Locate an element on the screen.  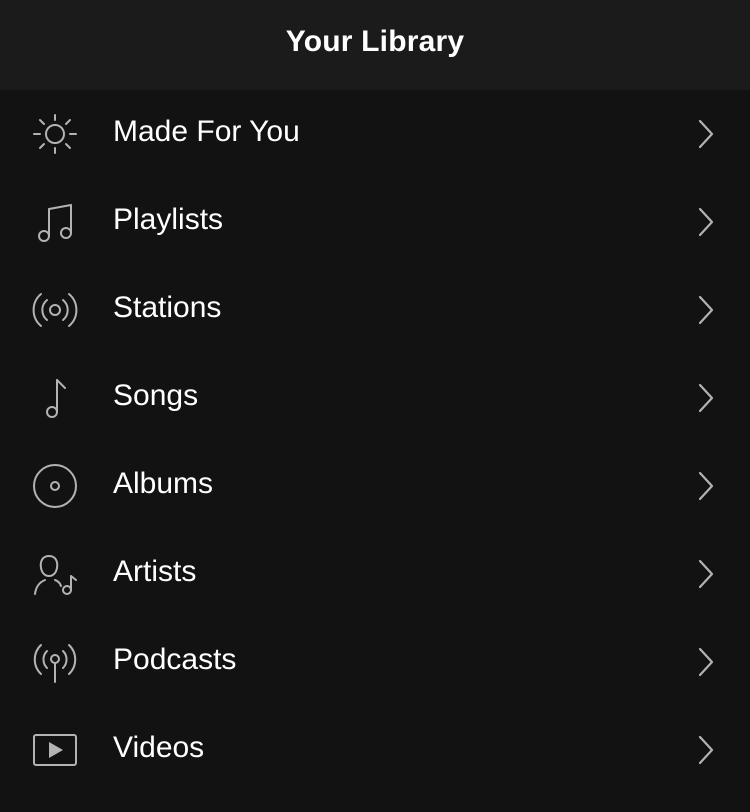
library-item-podcasts: Podcasts is located at coordinates (375, 662).